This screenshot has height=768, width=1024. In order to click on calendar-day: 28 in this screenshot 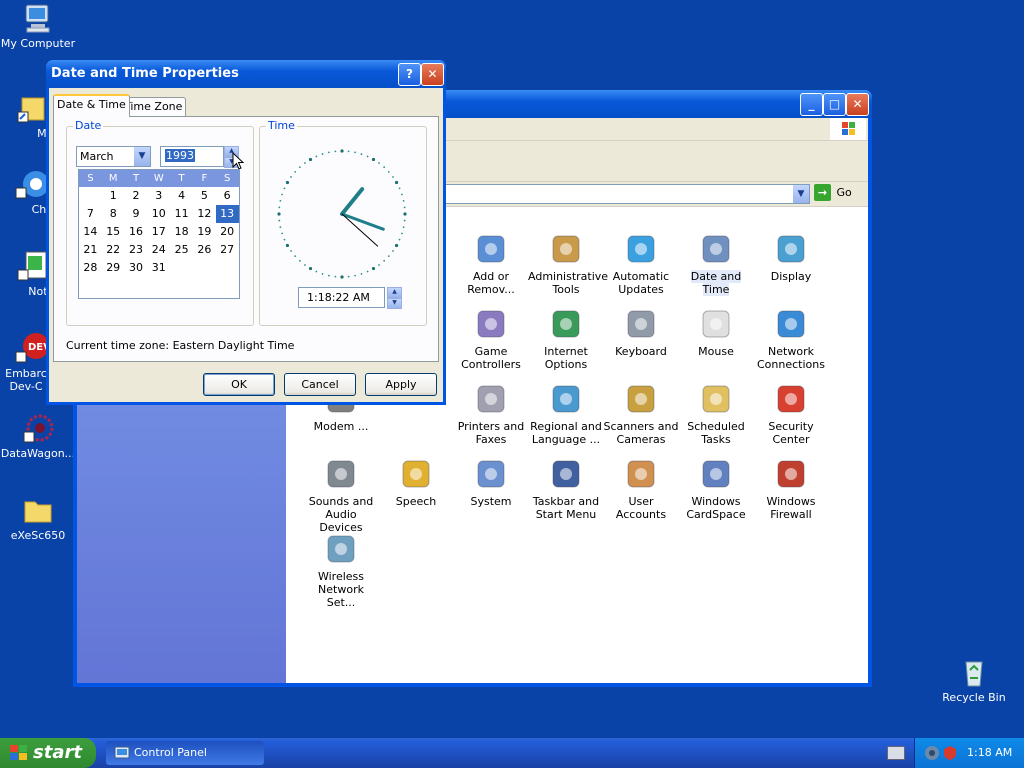, I will do `click(90, 268)`.